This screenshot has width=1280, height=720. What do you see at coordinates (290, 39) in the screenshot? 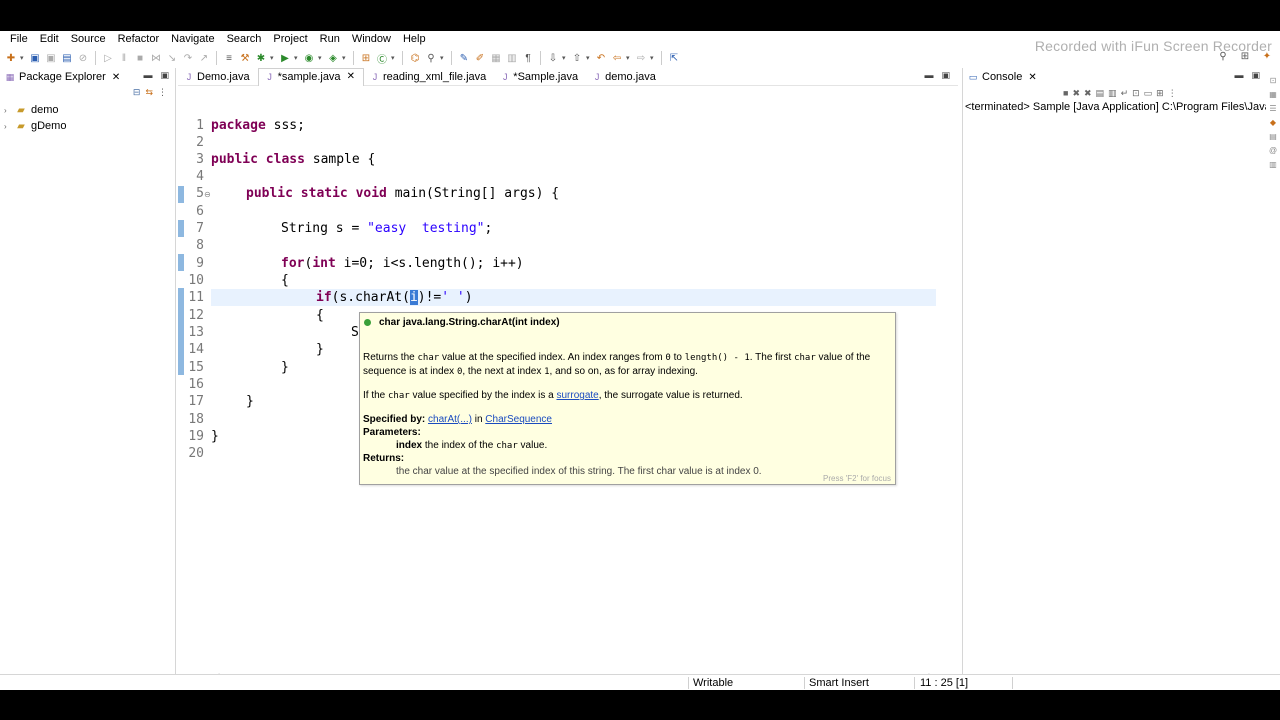
I see `menu-project: Project` at bounding box center [290, 39].